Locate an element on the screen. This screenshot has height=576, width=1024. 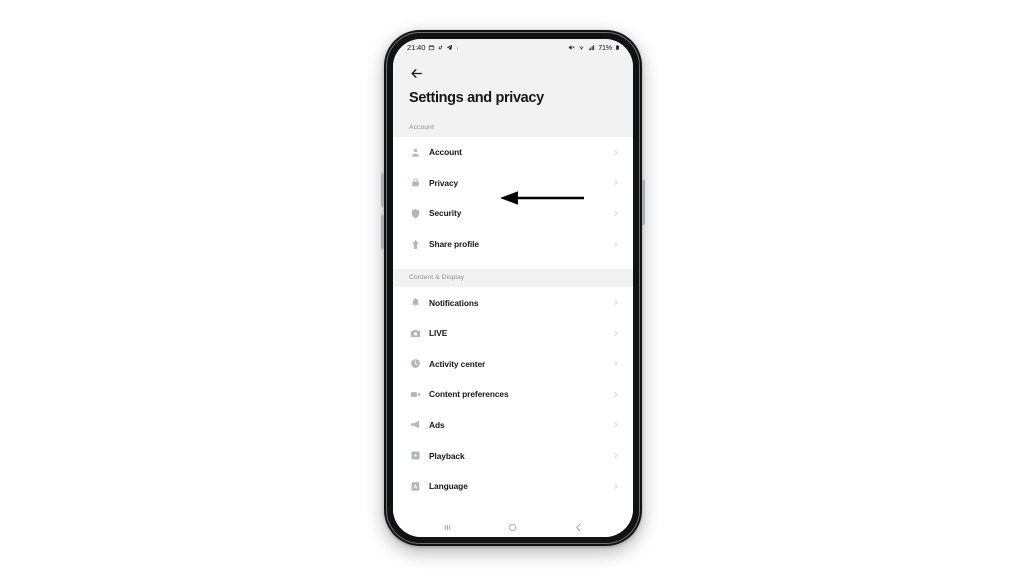
page-title: Settings and privacy is located at coordinates (476, 98).